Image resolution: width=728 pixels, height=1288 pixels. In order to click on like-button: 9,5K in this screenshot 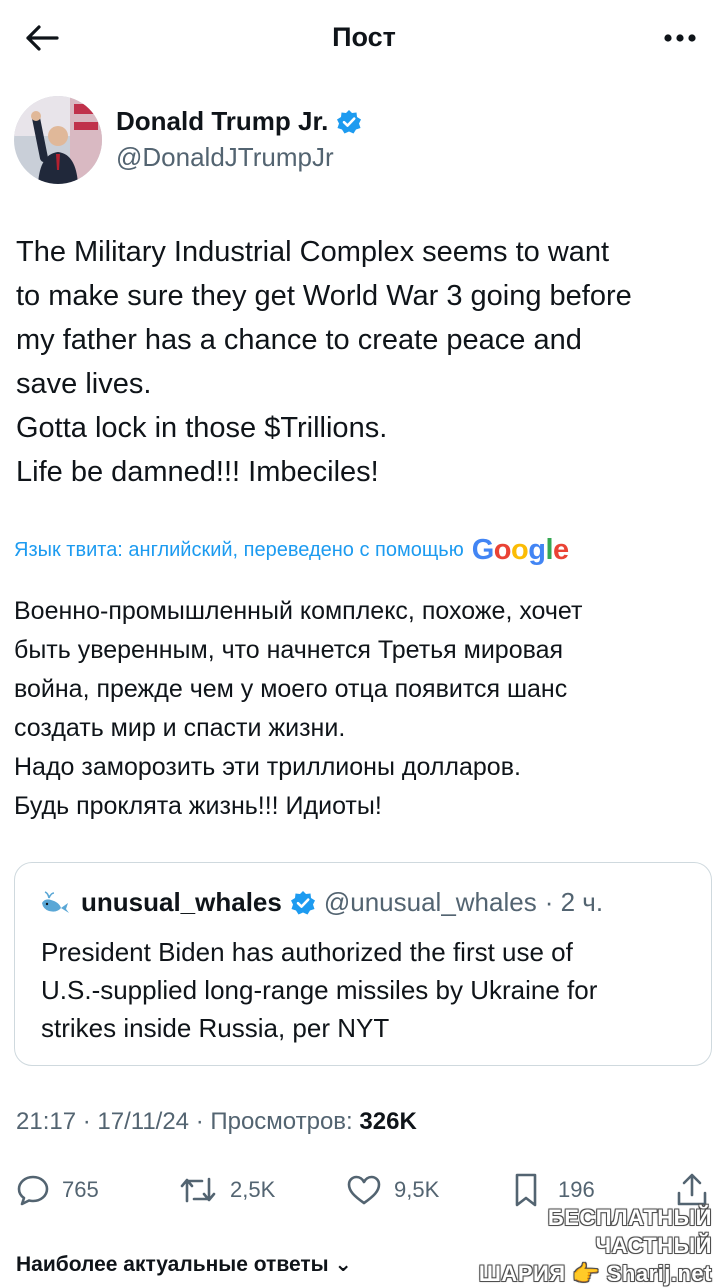, I will do `click(392, 1190)`.